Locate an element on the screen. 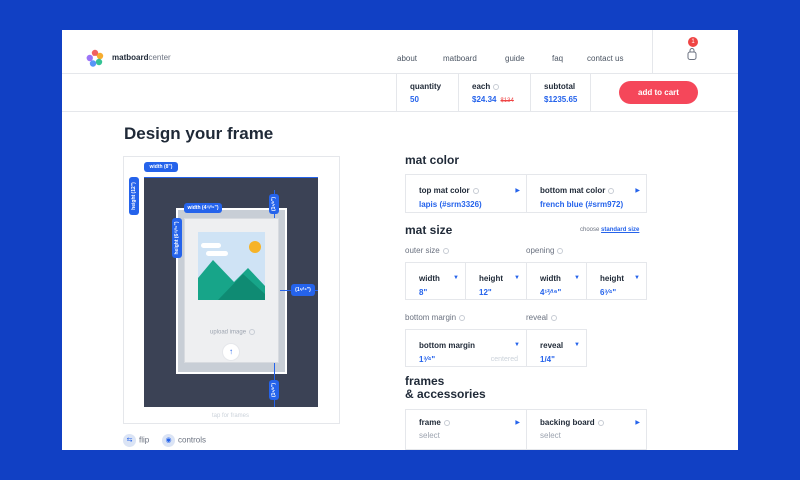 This screenshot has width=800, height=480. width-opening-tag: width (4¹²⁄¹⁶") is located at coordinates (203, 208).